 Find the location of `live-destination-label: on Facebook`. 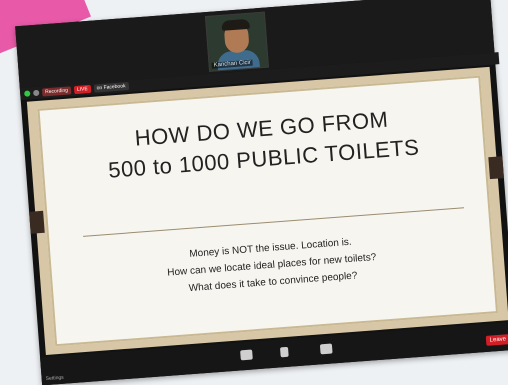

live-destination-label: on Facebook is located at coordinates (111, 87).